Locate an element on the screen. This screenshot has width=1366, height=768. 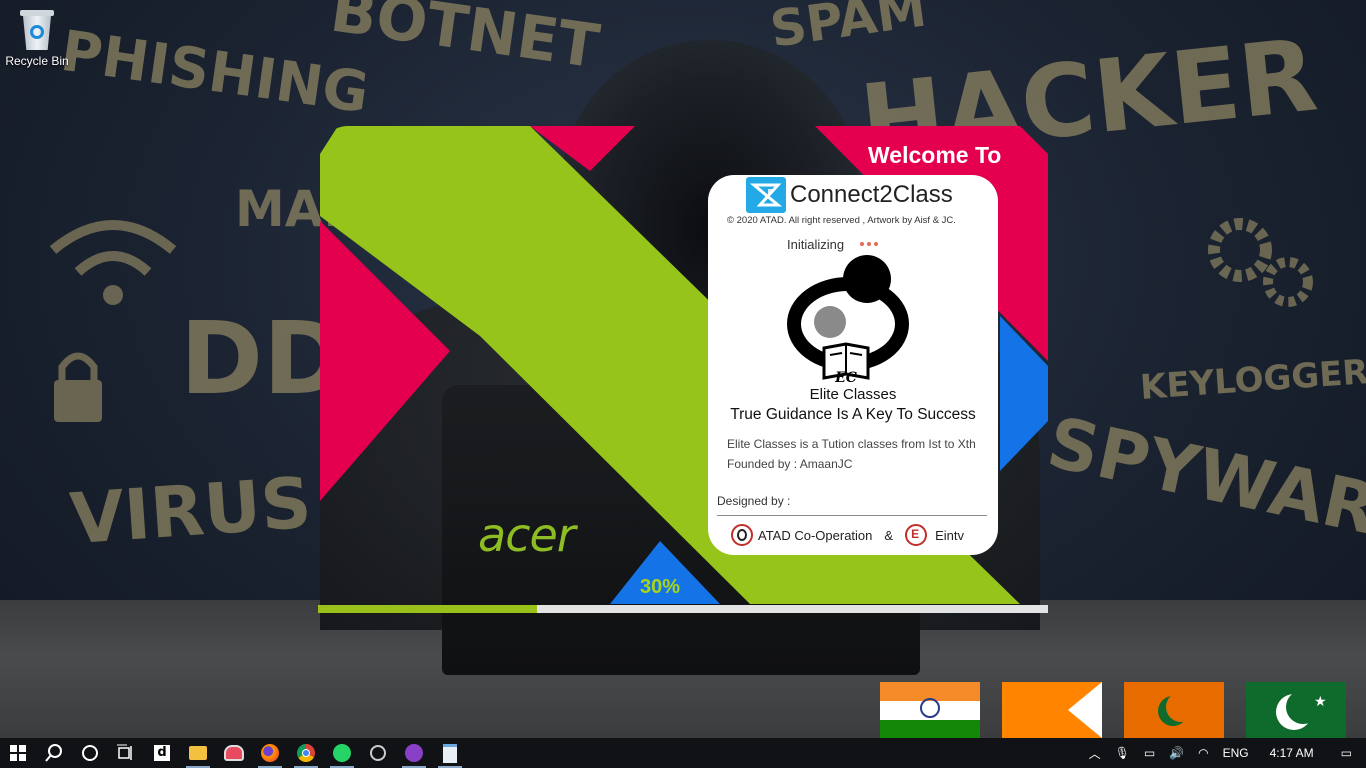
wallpaper-text-phishing: PHISHING is located at coordinates (214, 72).